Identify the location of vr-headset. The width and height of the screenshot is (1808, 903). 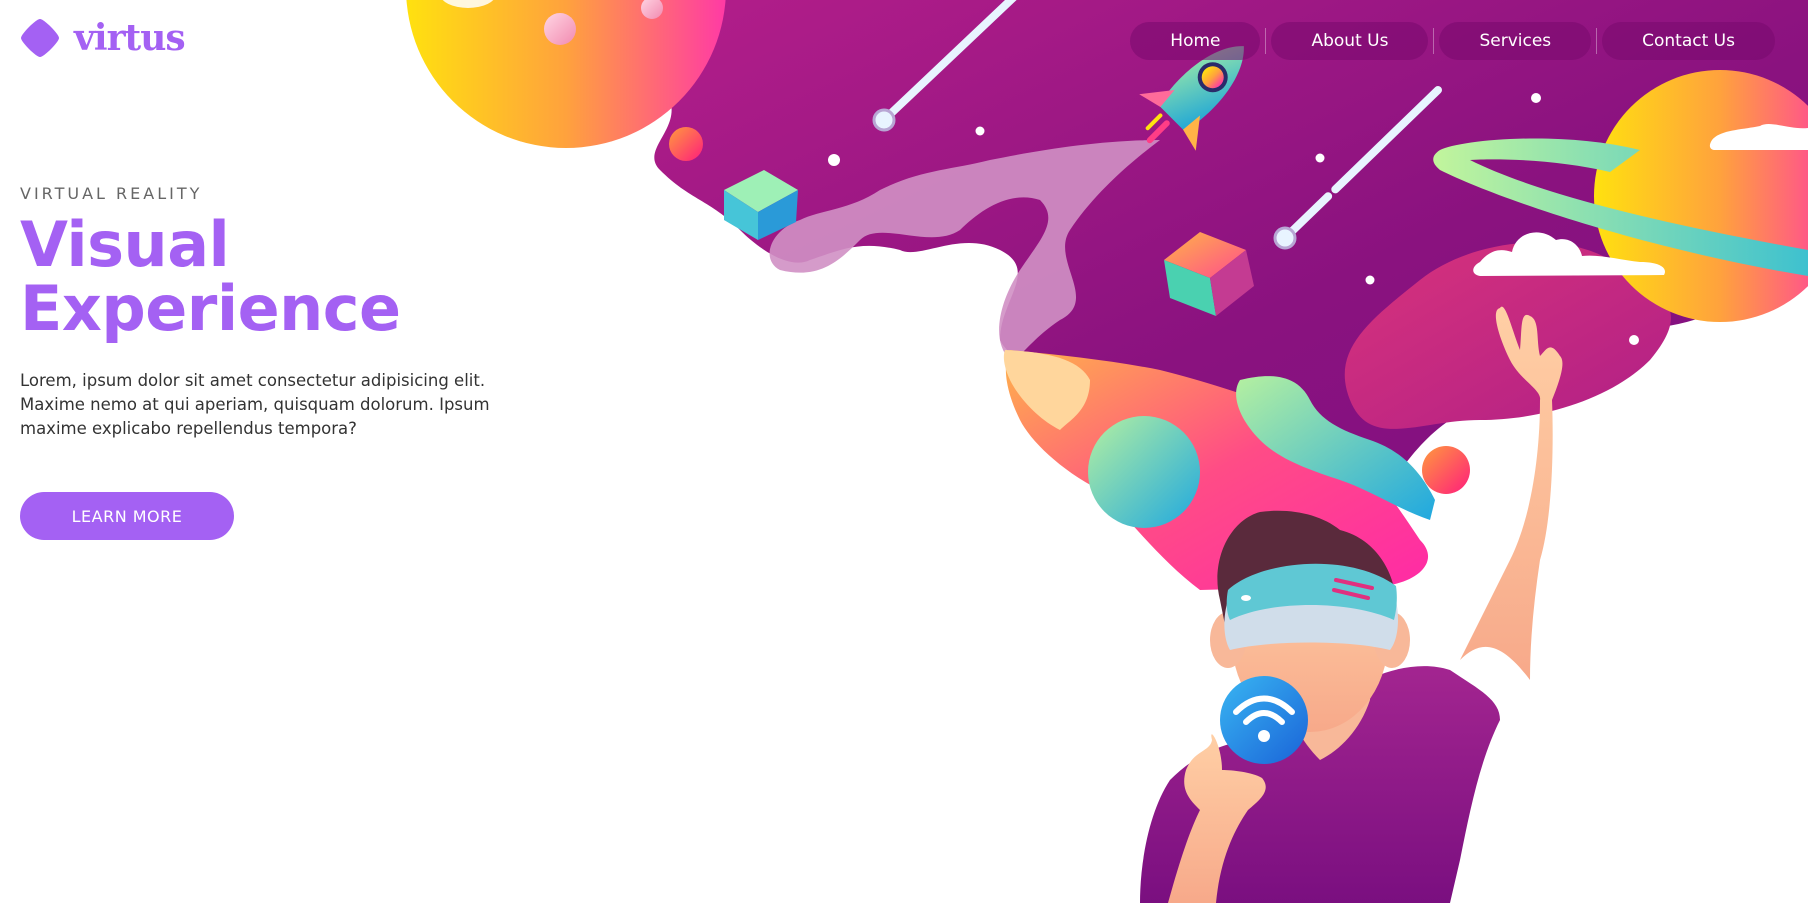
(1311, 606).